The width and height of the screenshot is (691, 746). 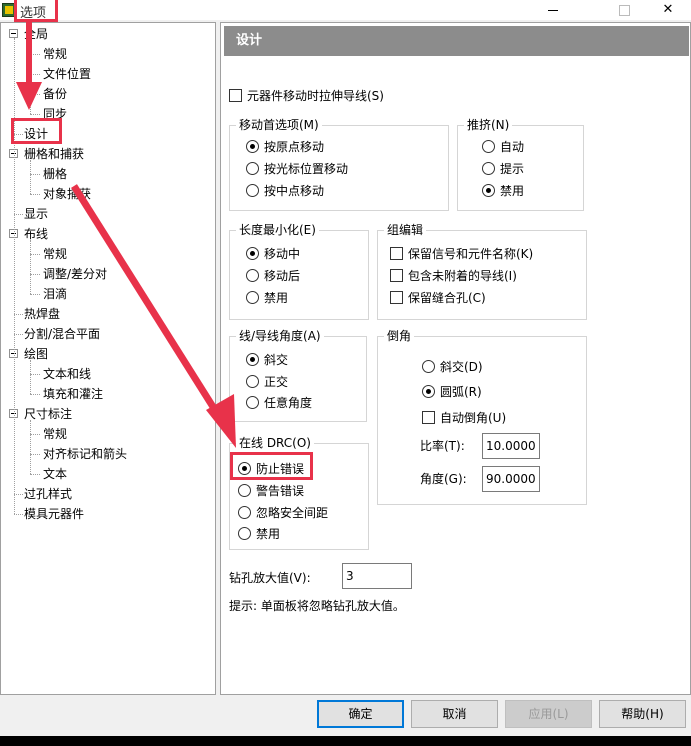 I want to click on option-label: 自动倒角(U), so click(x=473, y=418).